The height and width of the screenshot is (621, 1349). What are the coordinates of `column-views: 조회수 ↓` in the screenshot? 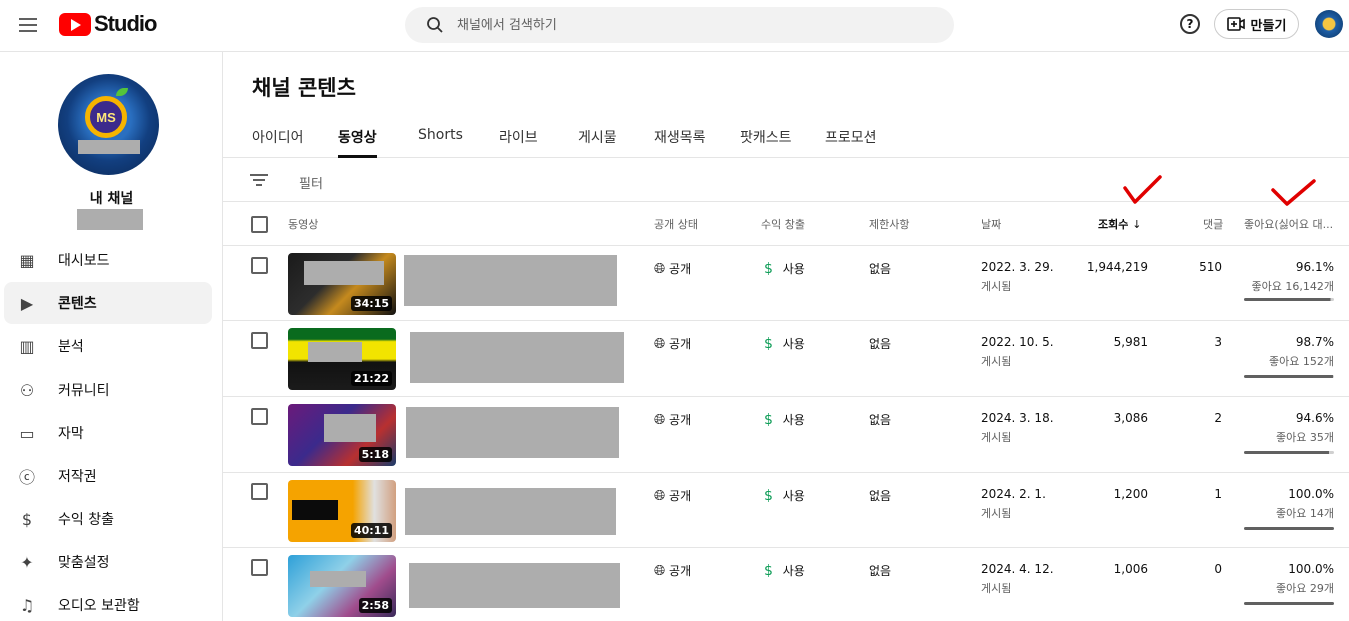 It's located at (1119, 224).